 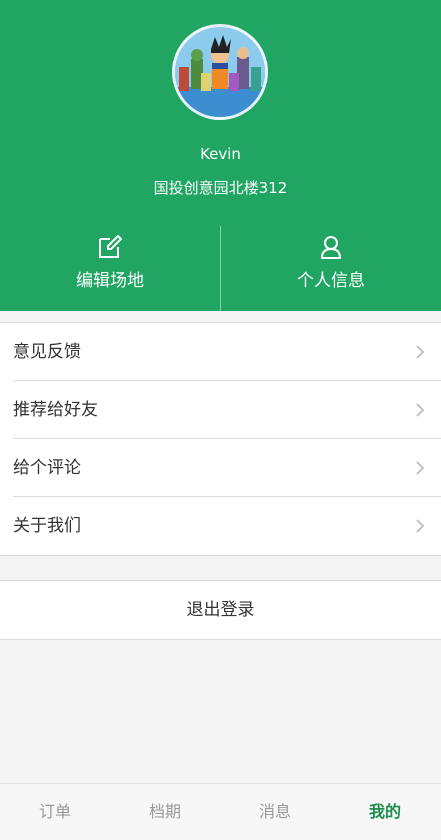 What do you see at coordinates (110, 246) in the screenshot?
I see `edit-icon` at bounding box center [110, 246].